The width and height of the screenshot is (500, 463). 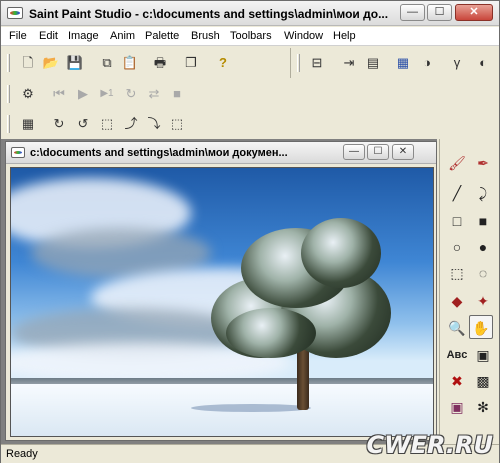 What do you see at coordinates (290, 63) in the screenshot?
I see `toolbar-divider` at bounding box center [290, 63].